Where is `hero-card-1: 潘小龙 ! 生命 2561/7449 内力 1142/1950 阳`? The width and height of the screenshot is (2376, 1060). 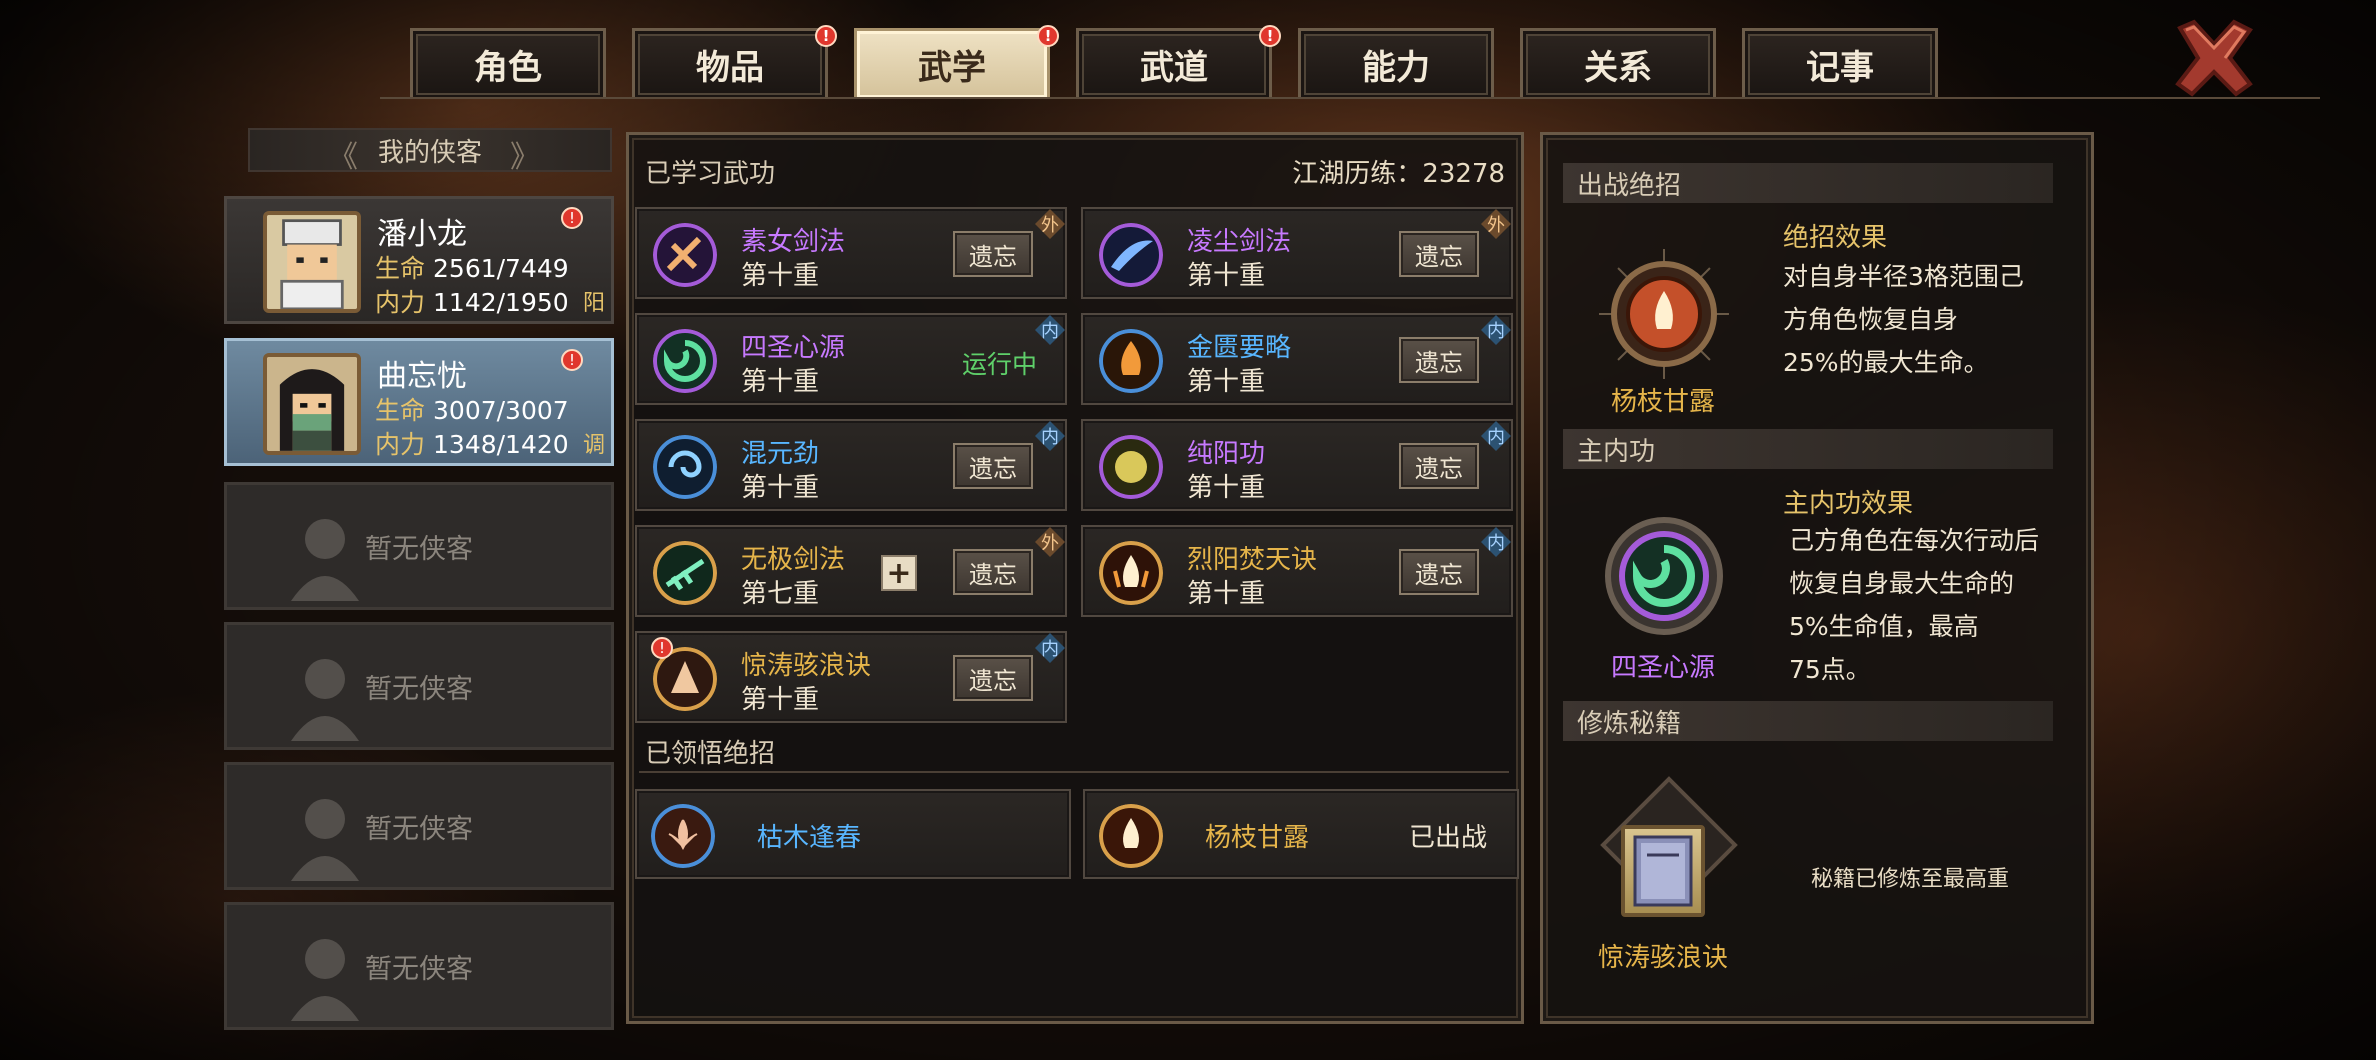
hero-card-1: 潘小龙 ! 生命 2561/7449 内力 1142/1950 阳 is located at coordinates (419, 260).